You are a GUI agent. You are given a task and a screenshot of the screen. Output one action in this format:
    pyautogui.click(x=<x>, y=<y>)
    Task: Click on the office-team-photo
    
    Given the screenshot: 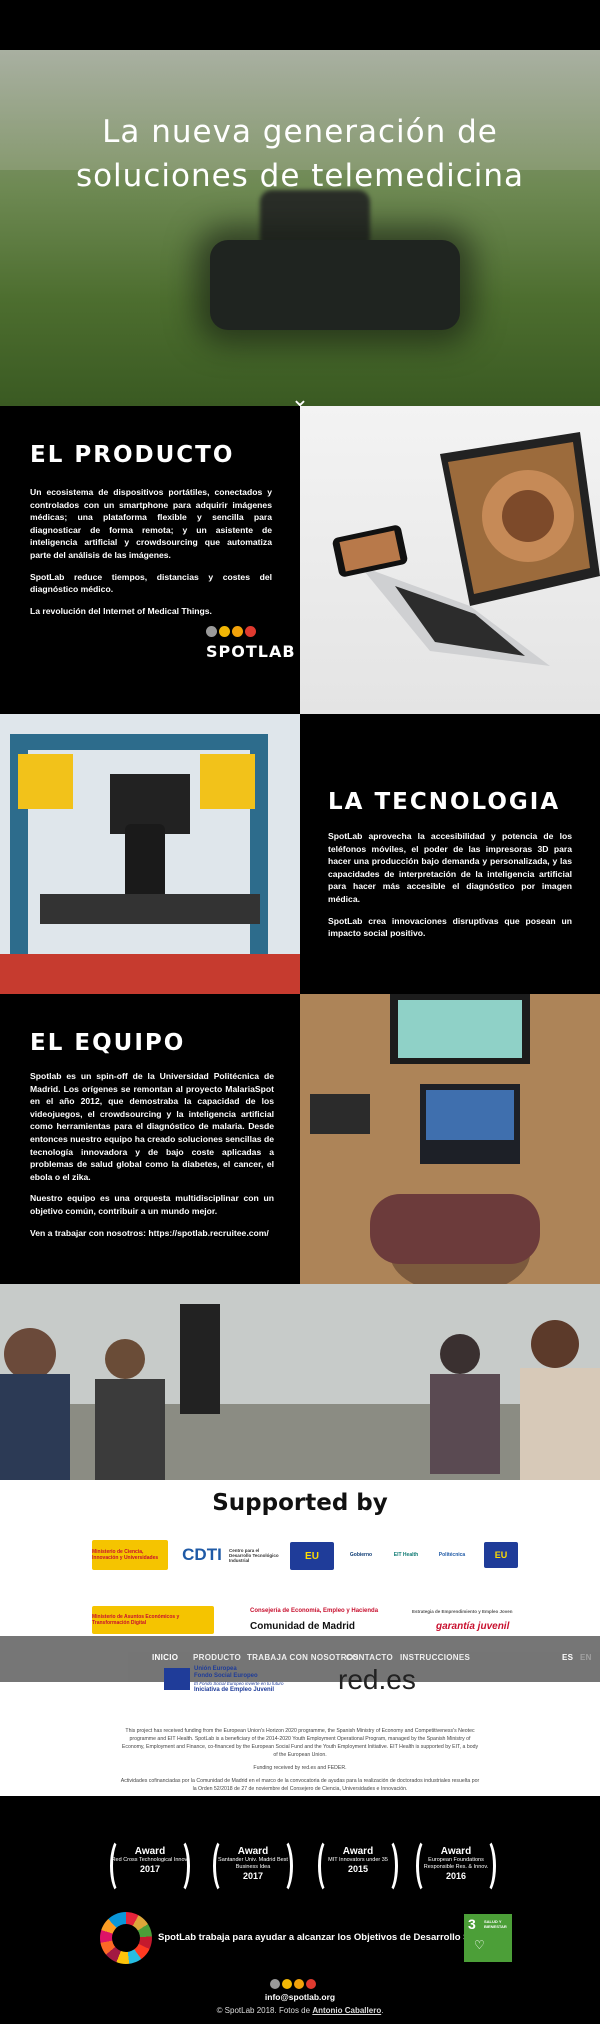 What is the action you would take?
    pyautogui.click(x=300, y=1382)
    